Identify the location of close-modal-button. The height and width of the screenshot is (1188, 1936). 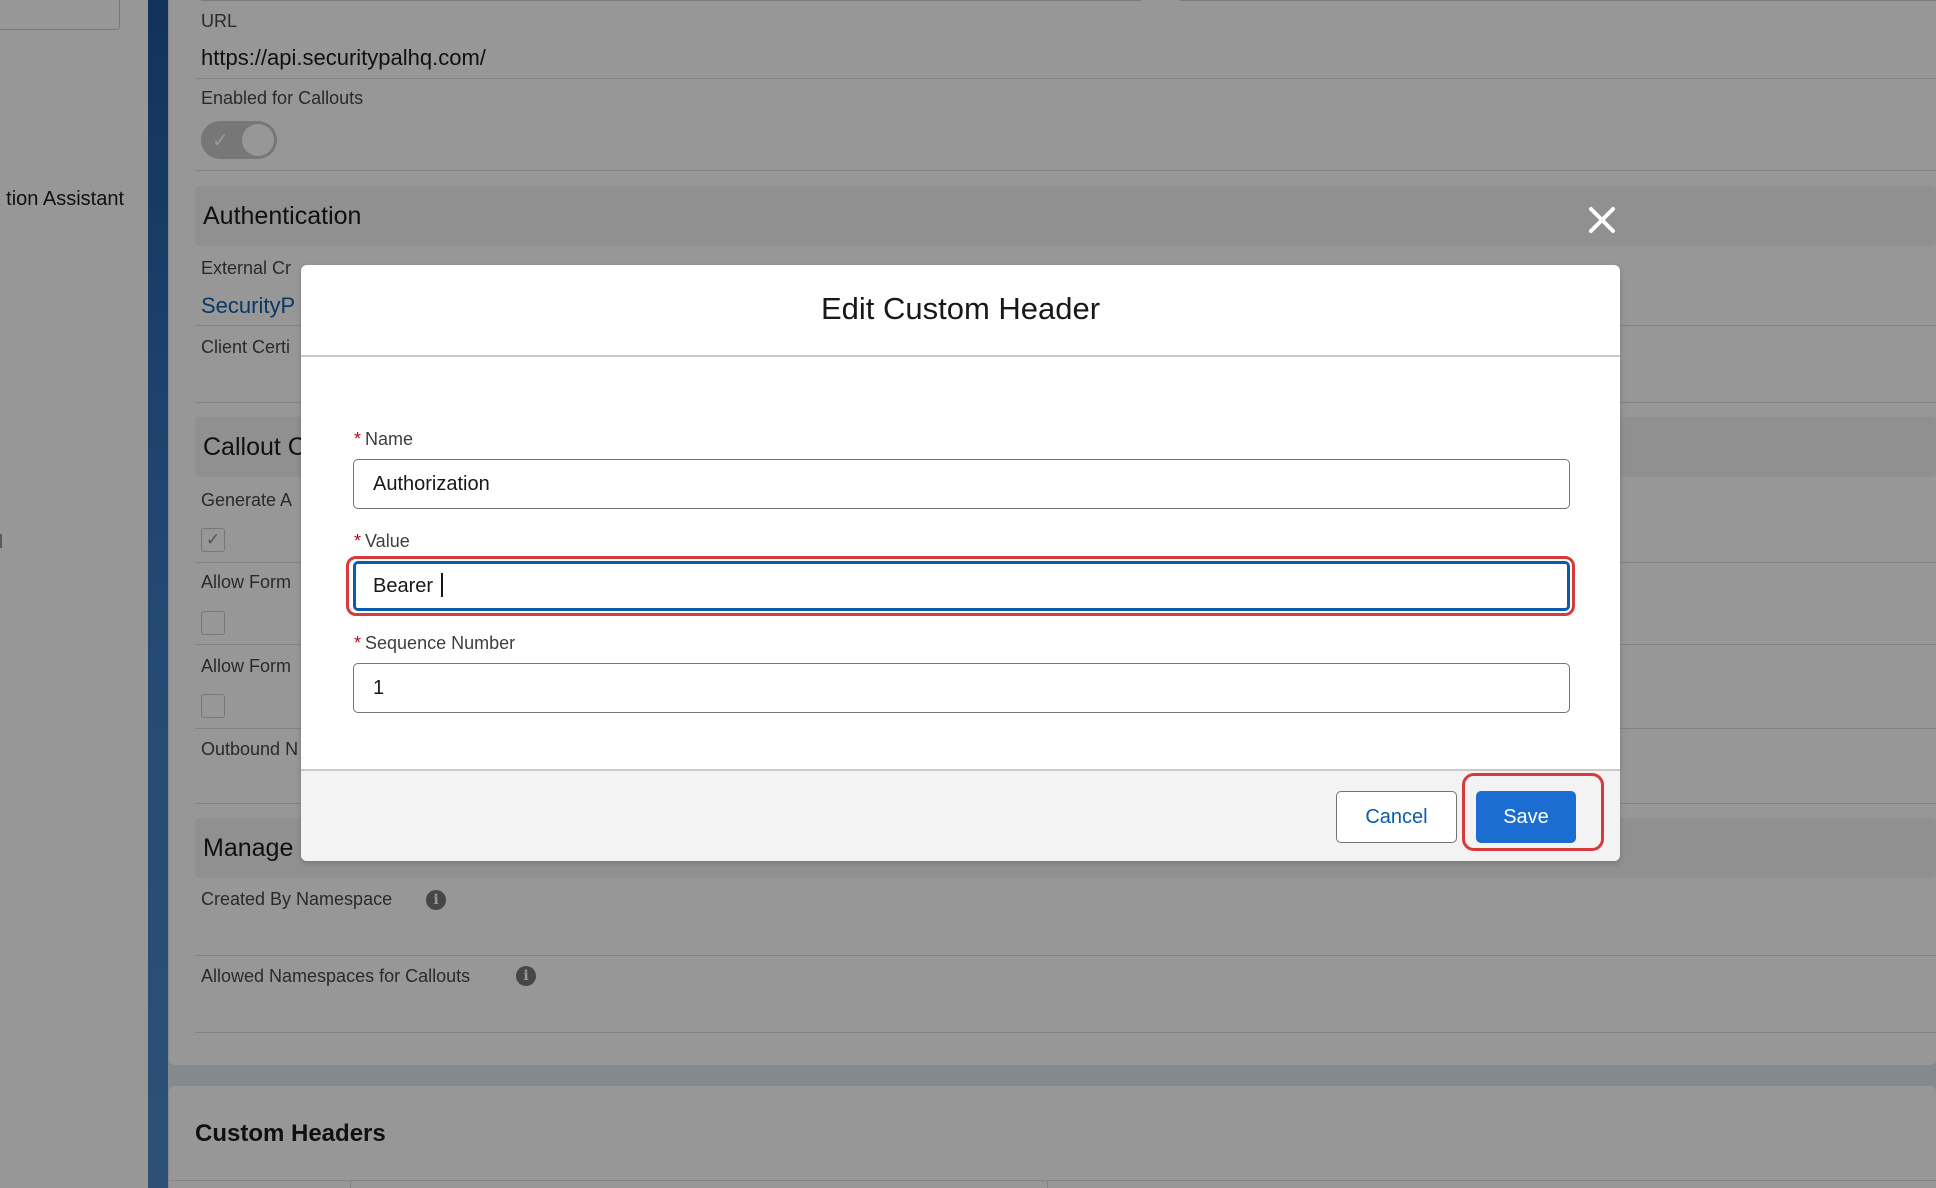
(1602, 220).